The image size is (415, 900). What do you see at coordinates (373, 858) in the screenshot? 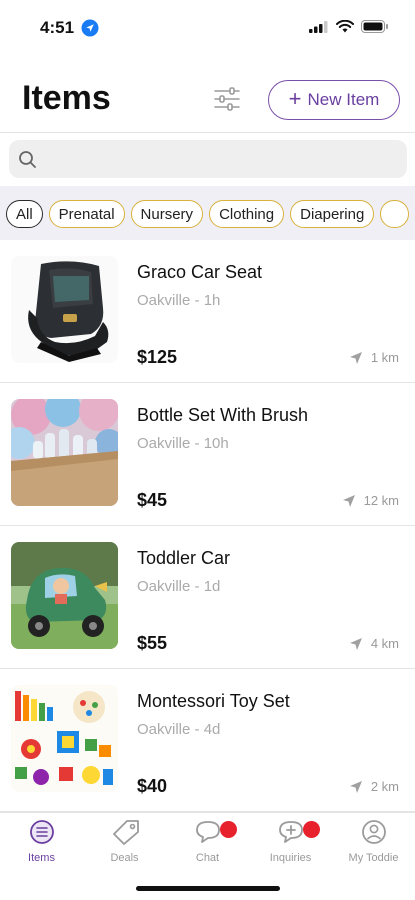
I see `tab-label: My Toddie` at bounding box center [373, 858].